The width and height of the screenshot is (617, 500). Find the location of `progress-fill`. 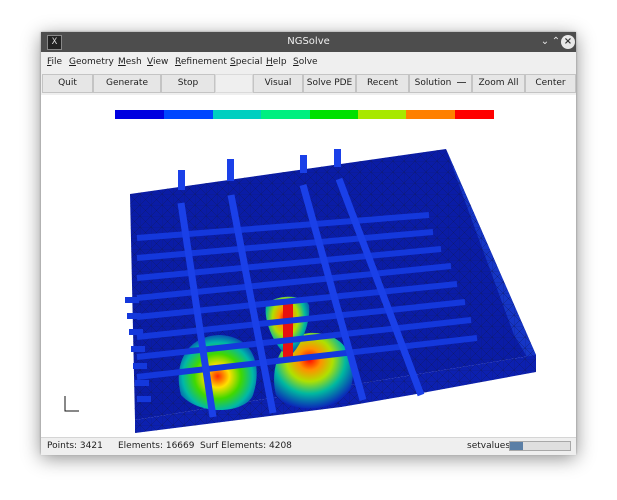

progress-fill is located at coordinates (517, 446).